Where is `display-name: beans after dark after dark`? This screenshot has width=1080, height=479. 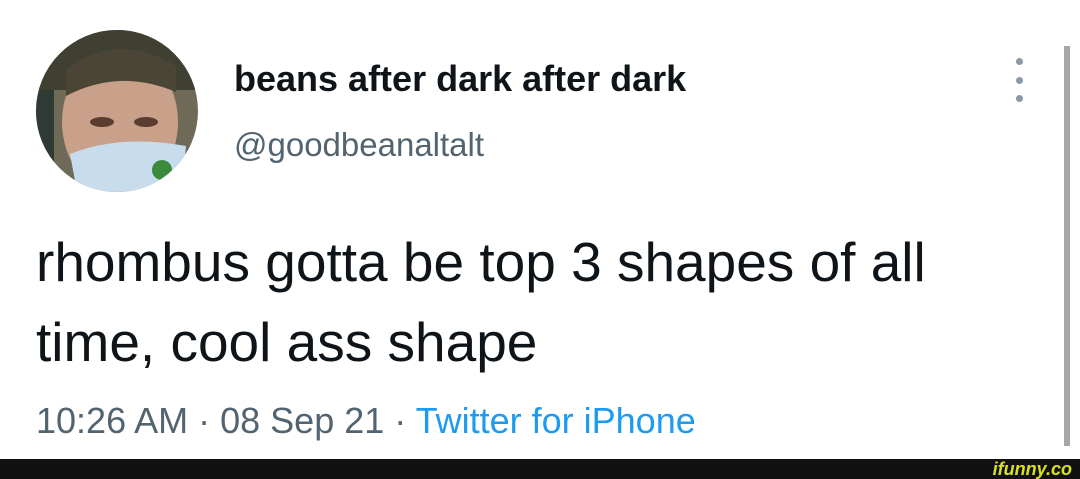 display-name: beans after dark after dark is located at coordinates (460, 79).